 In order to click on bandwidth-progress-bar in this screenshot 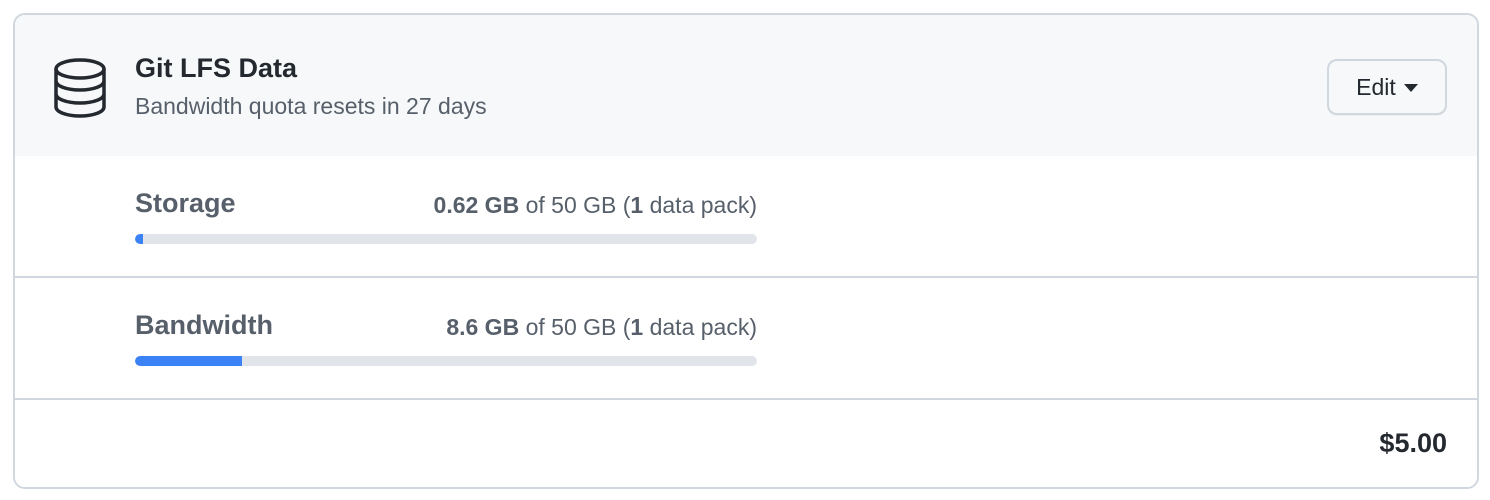, I will do `click(446, 361)`.